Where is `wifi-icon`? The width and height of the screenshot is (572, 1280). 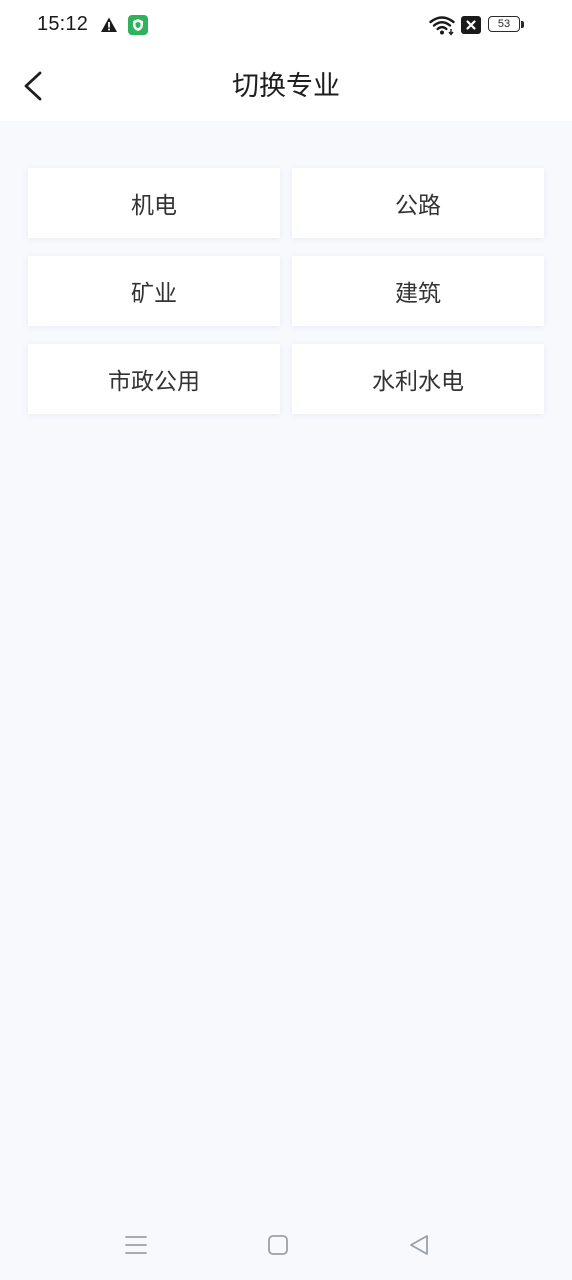 wifi-icon is located at coordinates (442, 26).